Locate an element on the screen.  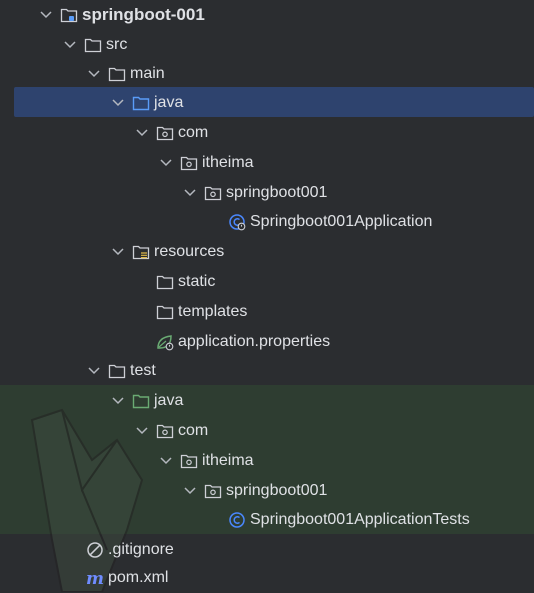
tree-item-test-itheima: itheima is located at coordinates (267, 461).